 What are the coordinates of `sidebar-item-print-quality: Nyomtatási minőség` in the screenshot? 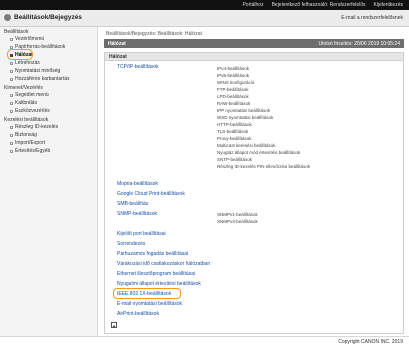 It's located at (48, 71).